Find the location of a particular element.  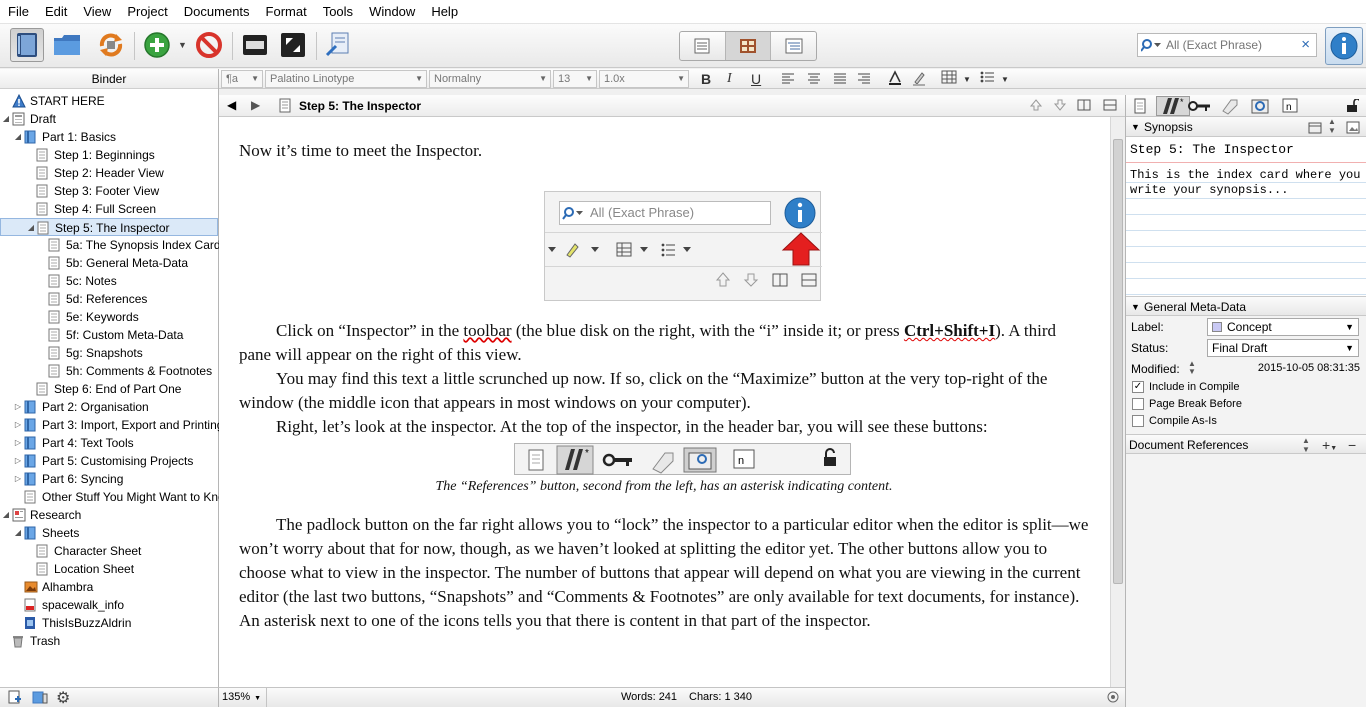

binder-item: 5c: Notes is located at coordinates (109, 281).